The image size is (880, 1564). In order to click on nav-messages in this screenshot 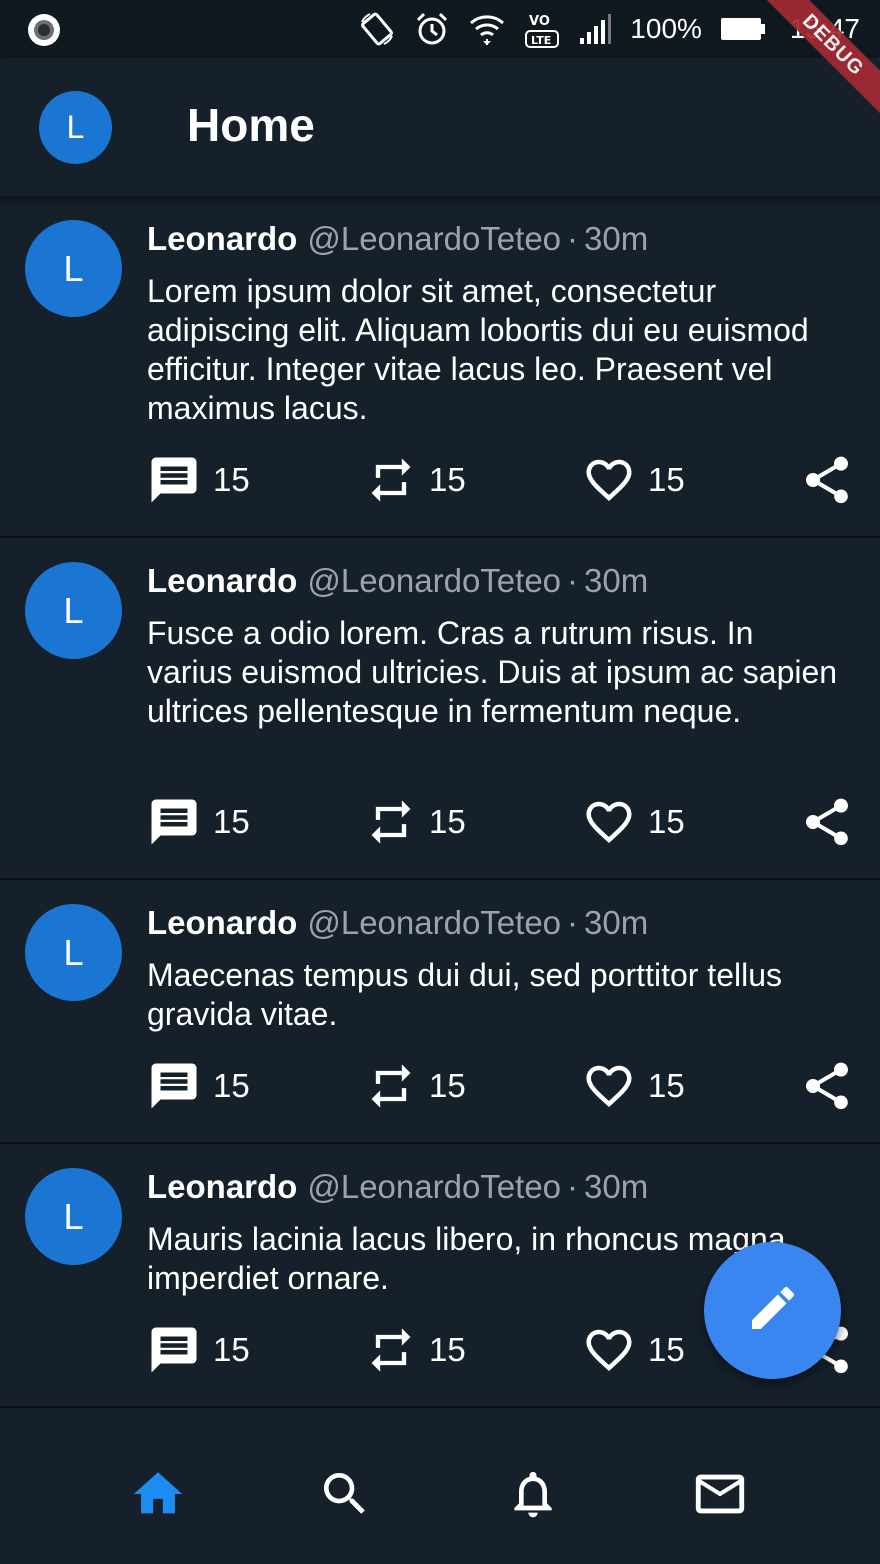, I will do `click(720, 1496)`.